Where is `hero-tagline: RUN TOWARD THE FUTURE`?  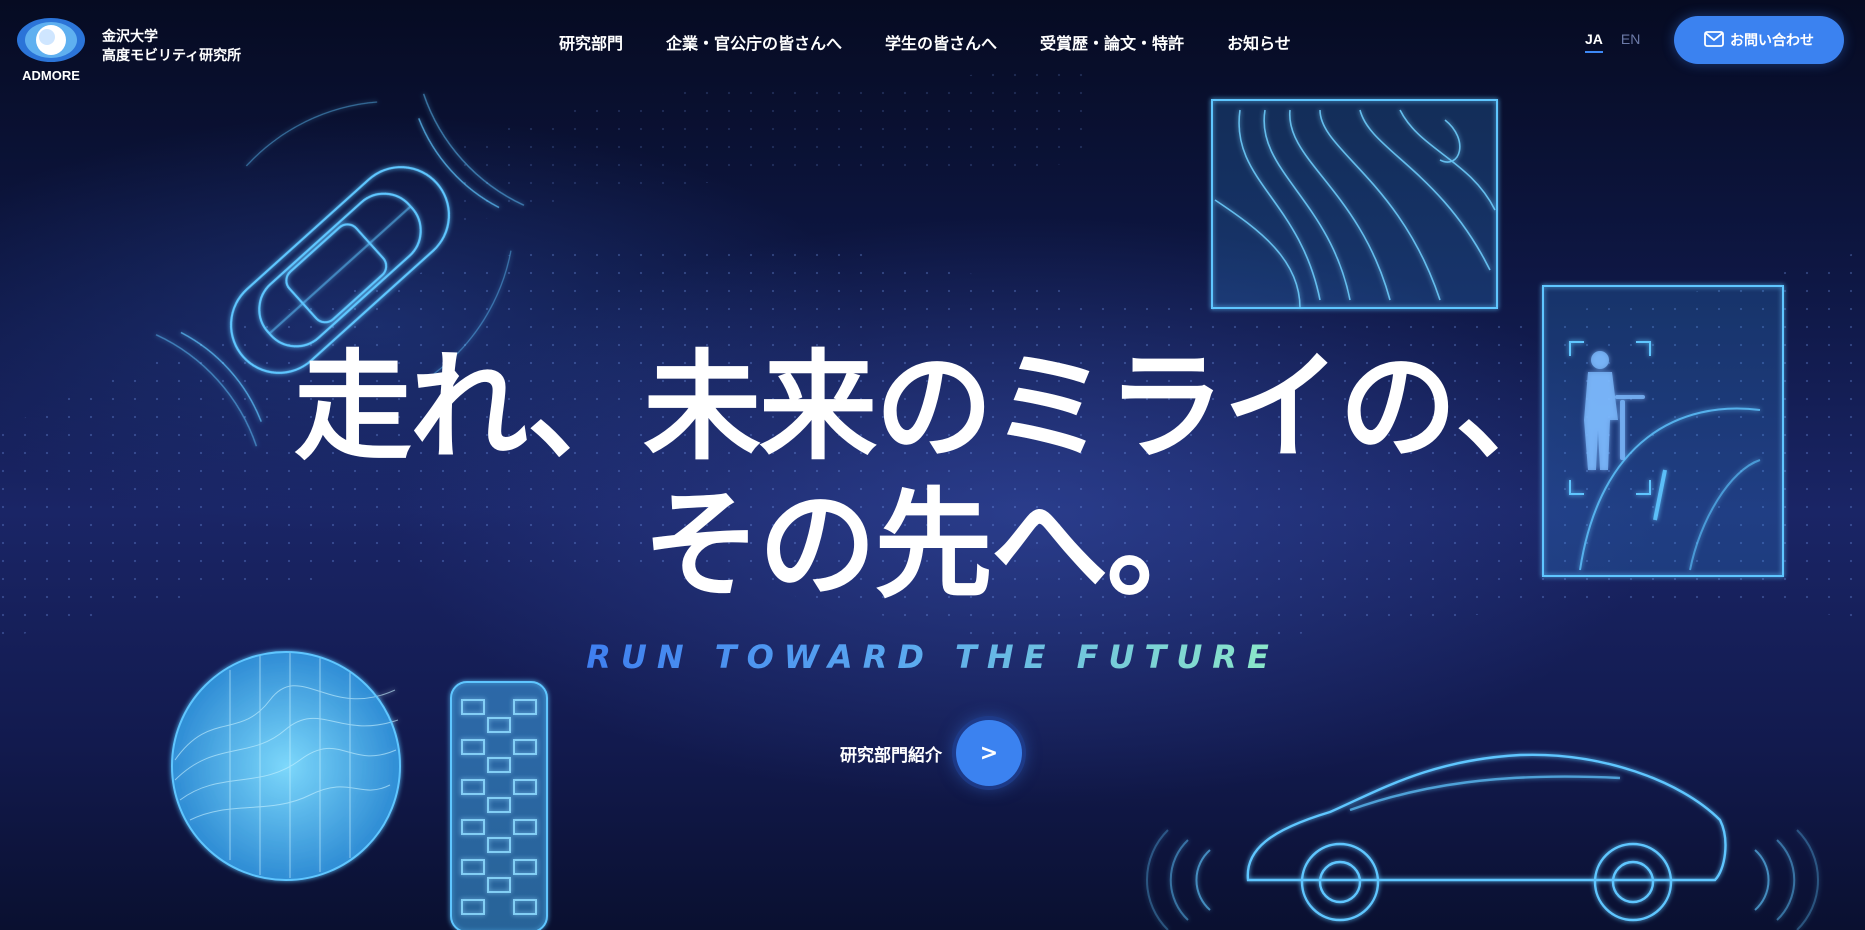
hero-tagline: RUN TOWARD THE FUTURE is located at coordinates (932, 657).